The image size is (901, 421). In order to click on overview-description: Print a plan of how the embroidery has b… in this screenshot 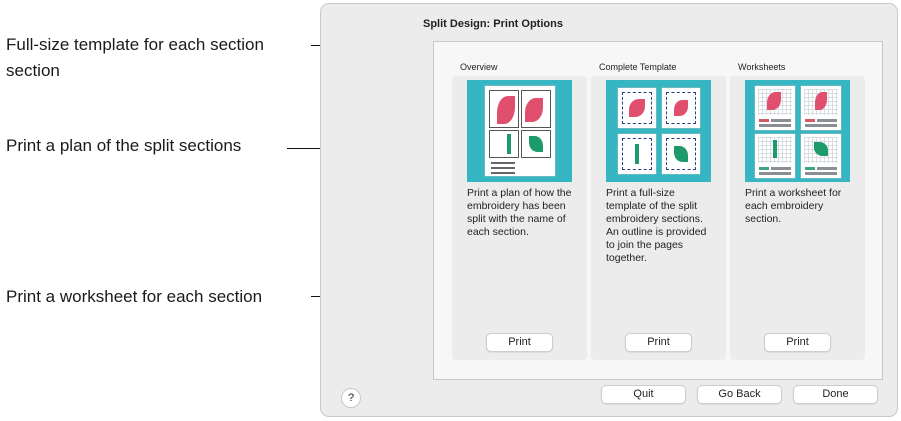, I will do `click(519, 212)`.